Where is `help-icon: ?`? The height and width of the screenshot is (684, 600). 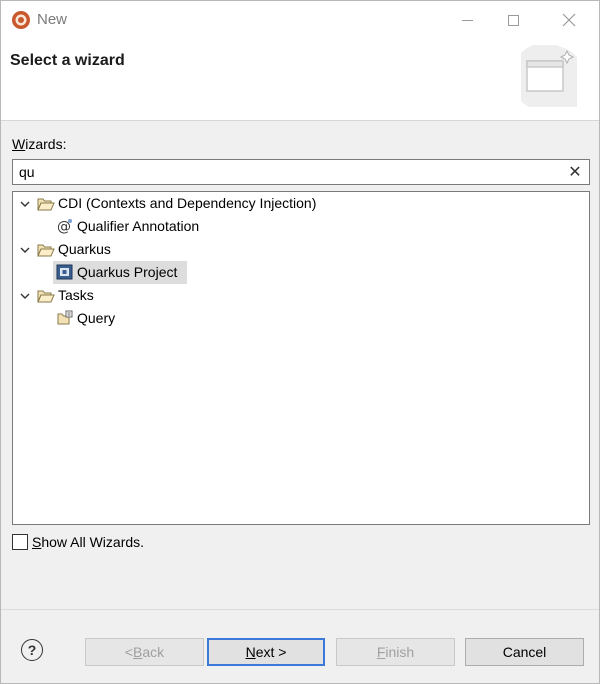
help-icon: ? is located at coordinates (32, 650).